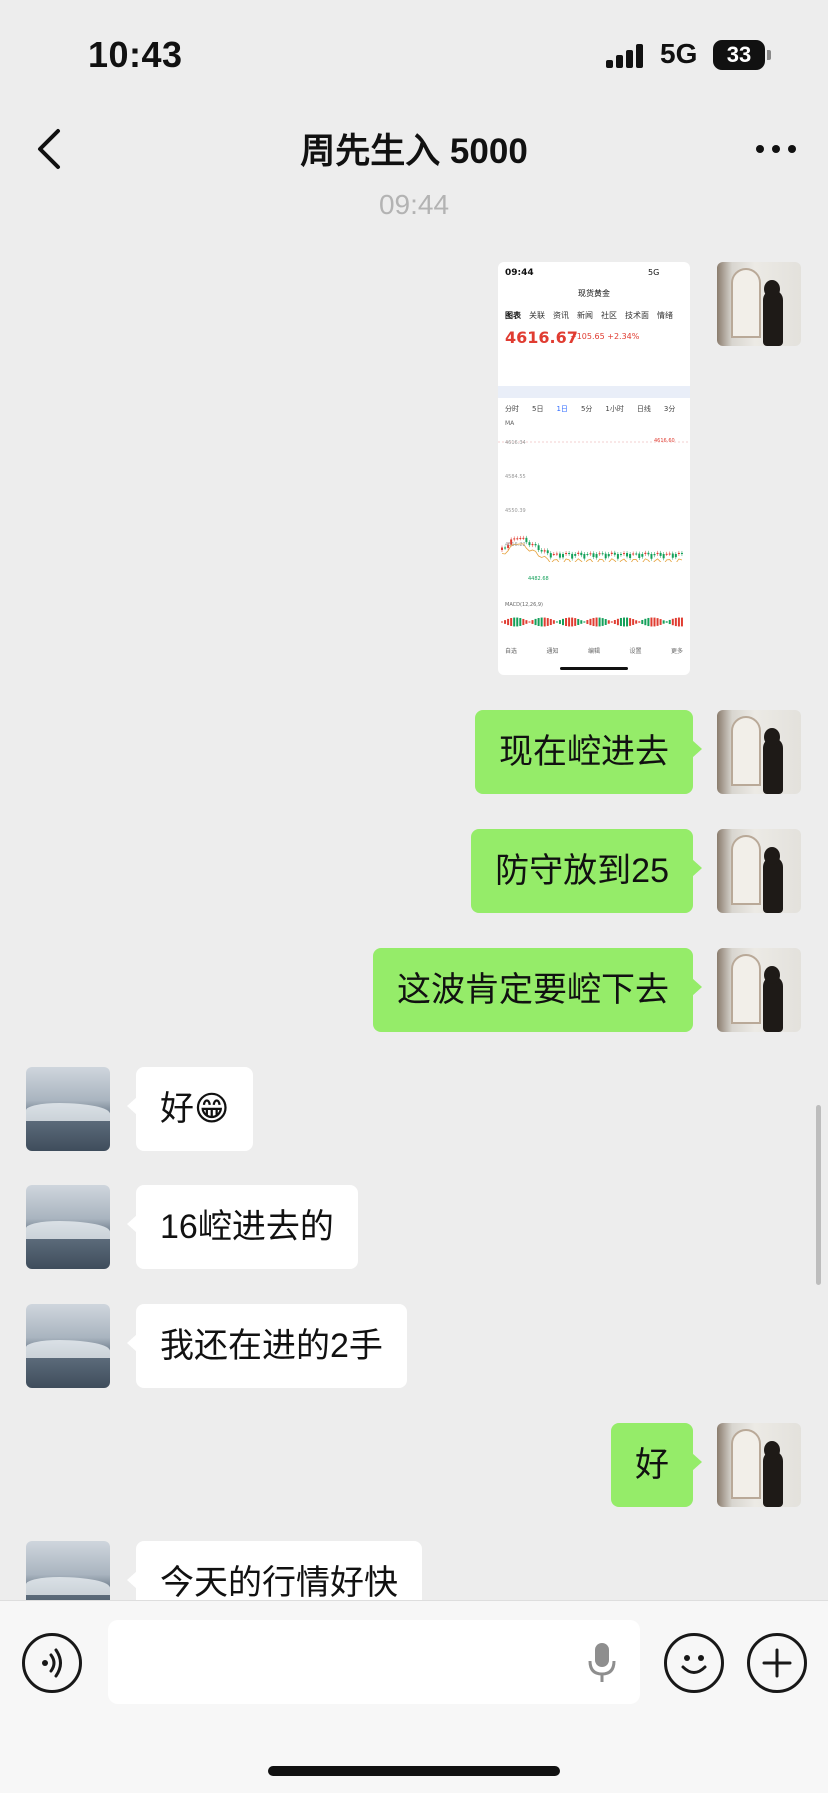 This screenshot has height=1793, width=828. I want to click on shot-period: 1小时, so click(614, 409).